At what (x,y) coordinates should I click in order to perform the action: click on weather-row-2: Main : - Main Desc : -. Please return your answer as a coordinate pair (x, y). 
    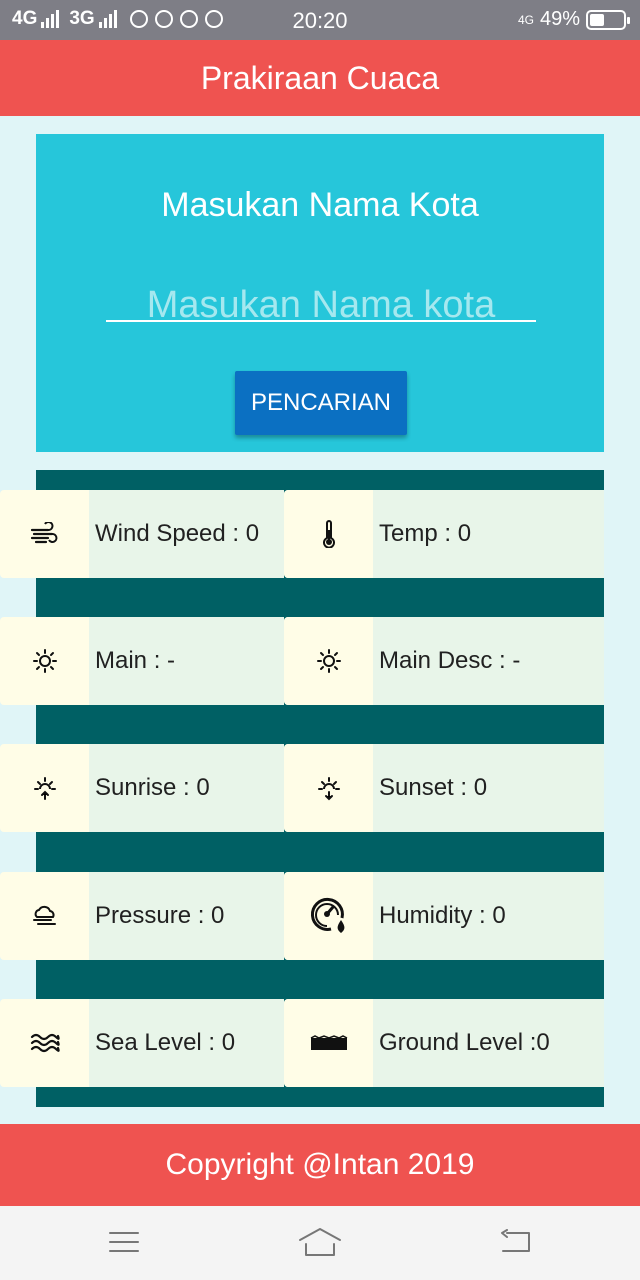
    Looking at the image, I should click on (302, 661).